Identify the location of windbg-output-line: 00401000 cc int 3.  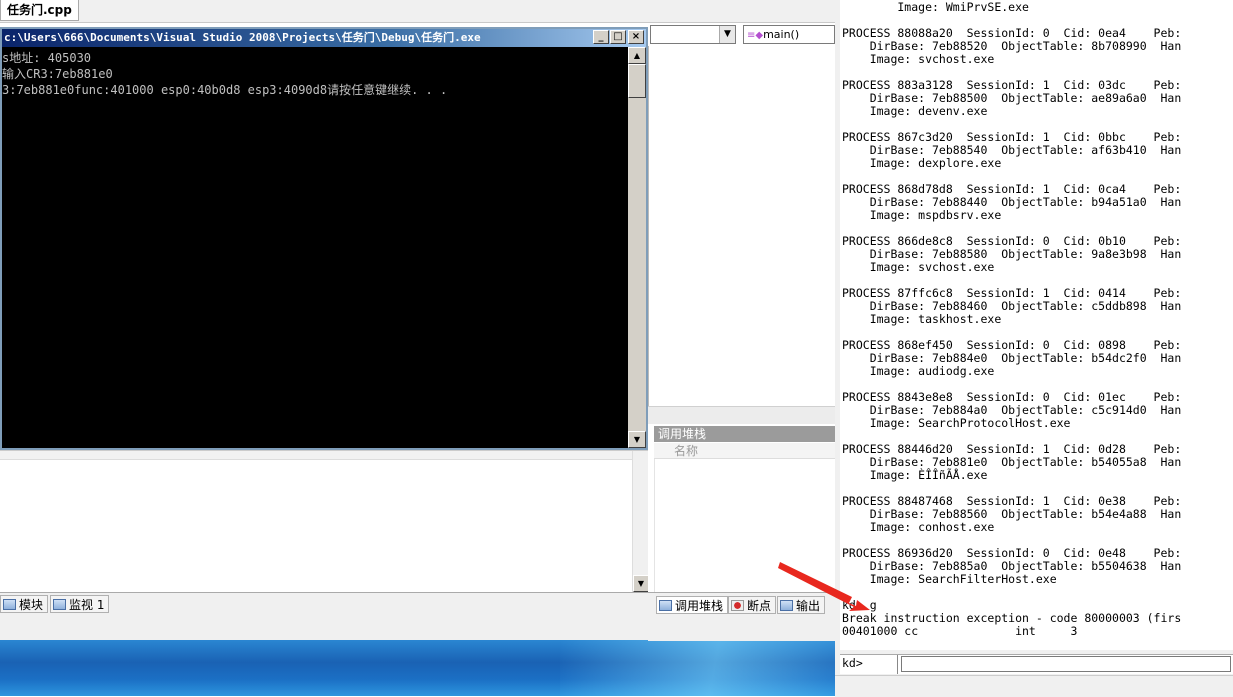
(960, 631).